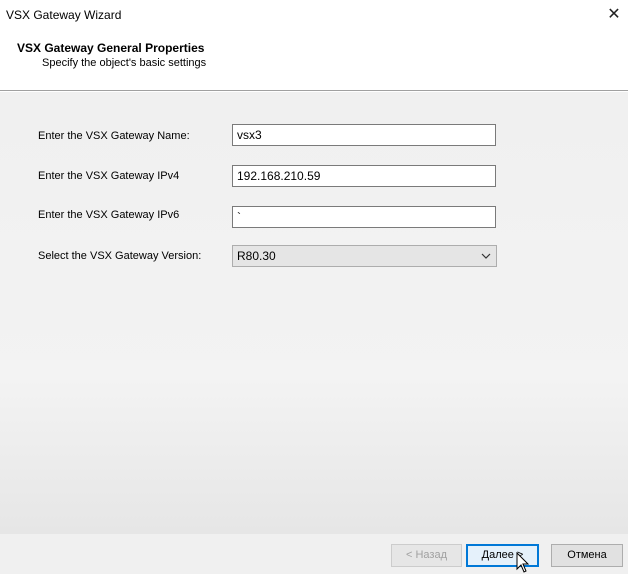  What do you see at coordinates (364, 135) in the screenshot?
I see `gateway-name-input` at bounding box center [364, 135].